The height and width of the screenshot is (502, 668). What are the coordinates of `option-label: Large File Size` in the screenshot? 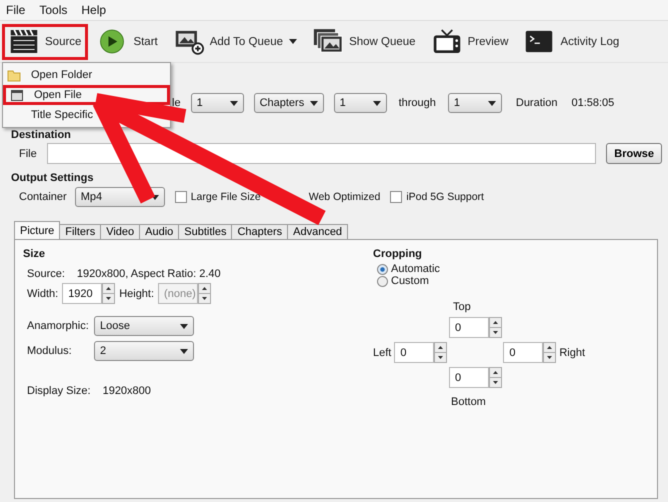 It's located at (225, 197).